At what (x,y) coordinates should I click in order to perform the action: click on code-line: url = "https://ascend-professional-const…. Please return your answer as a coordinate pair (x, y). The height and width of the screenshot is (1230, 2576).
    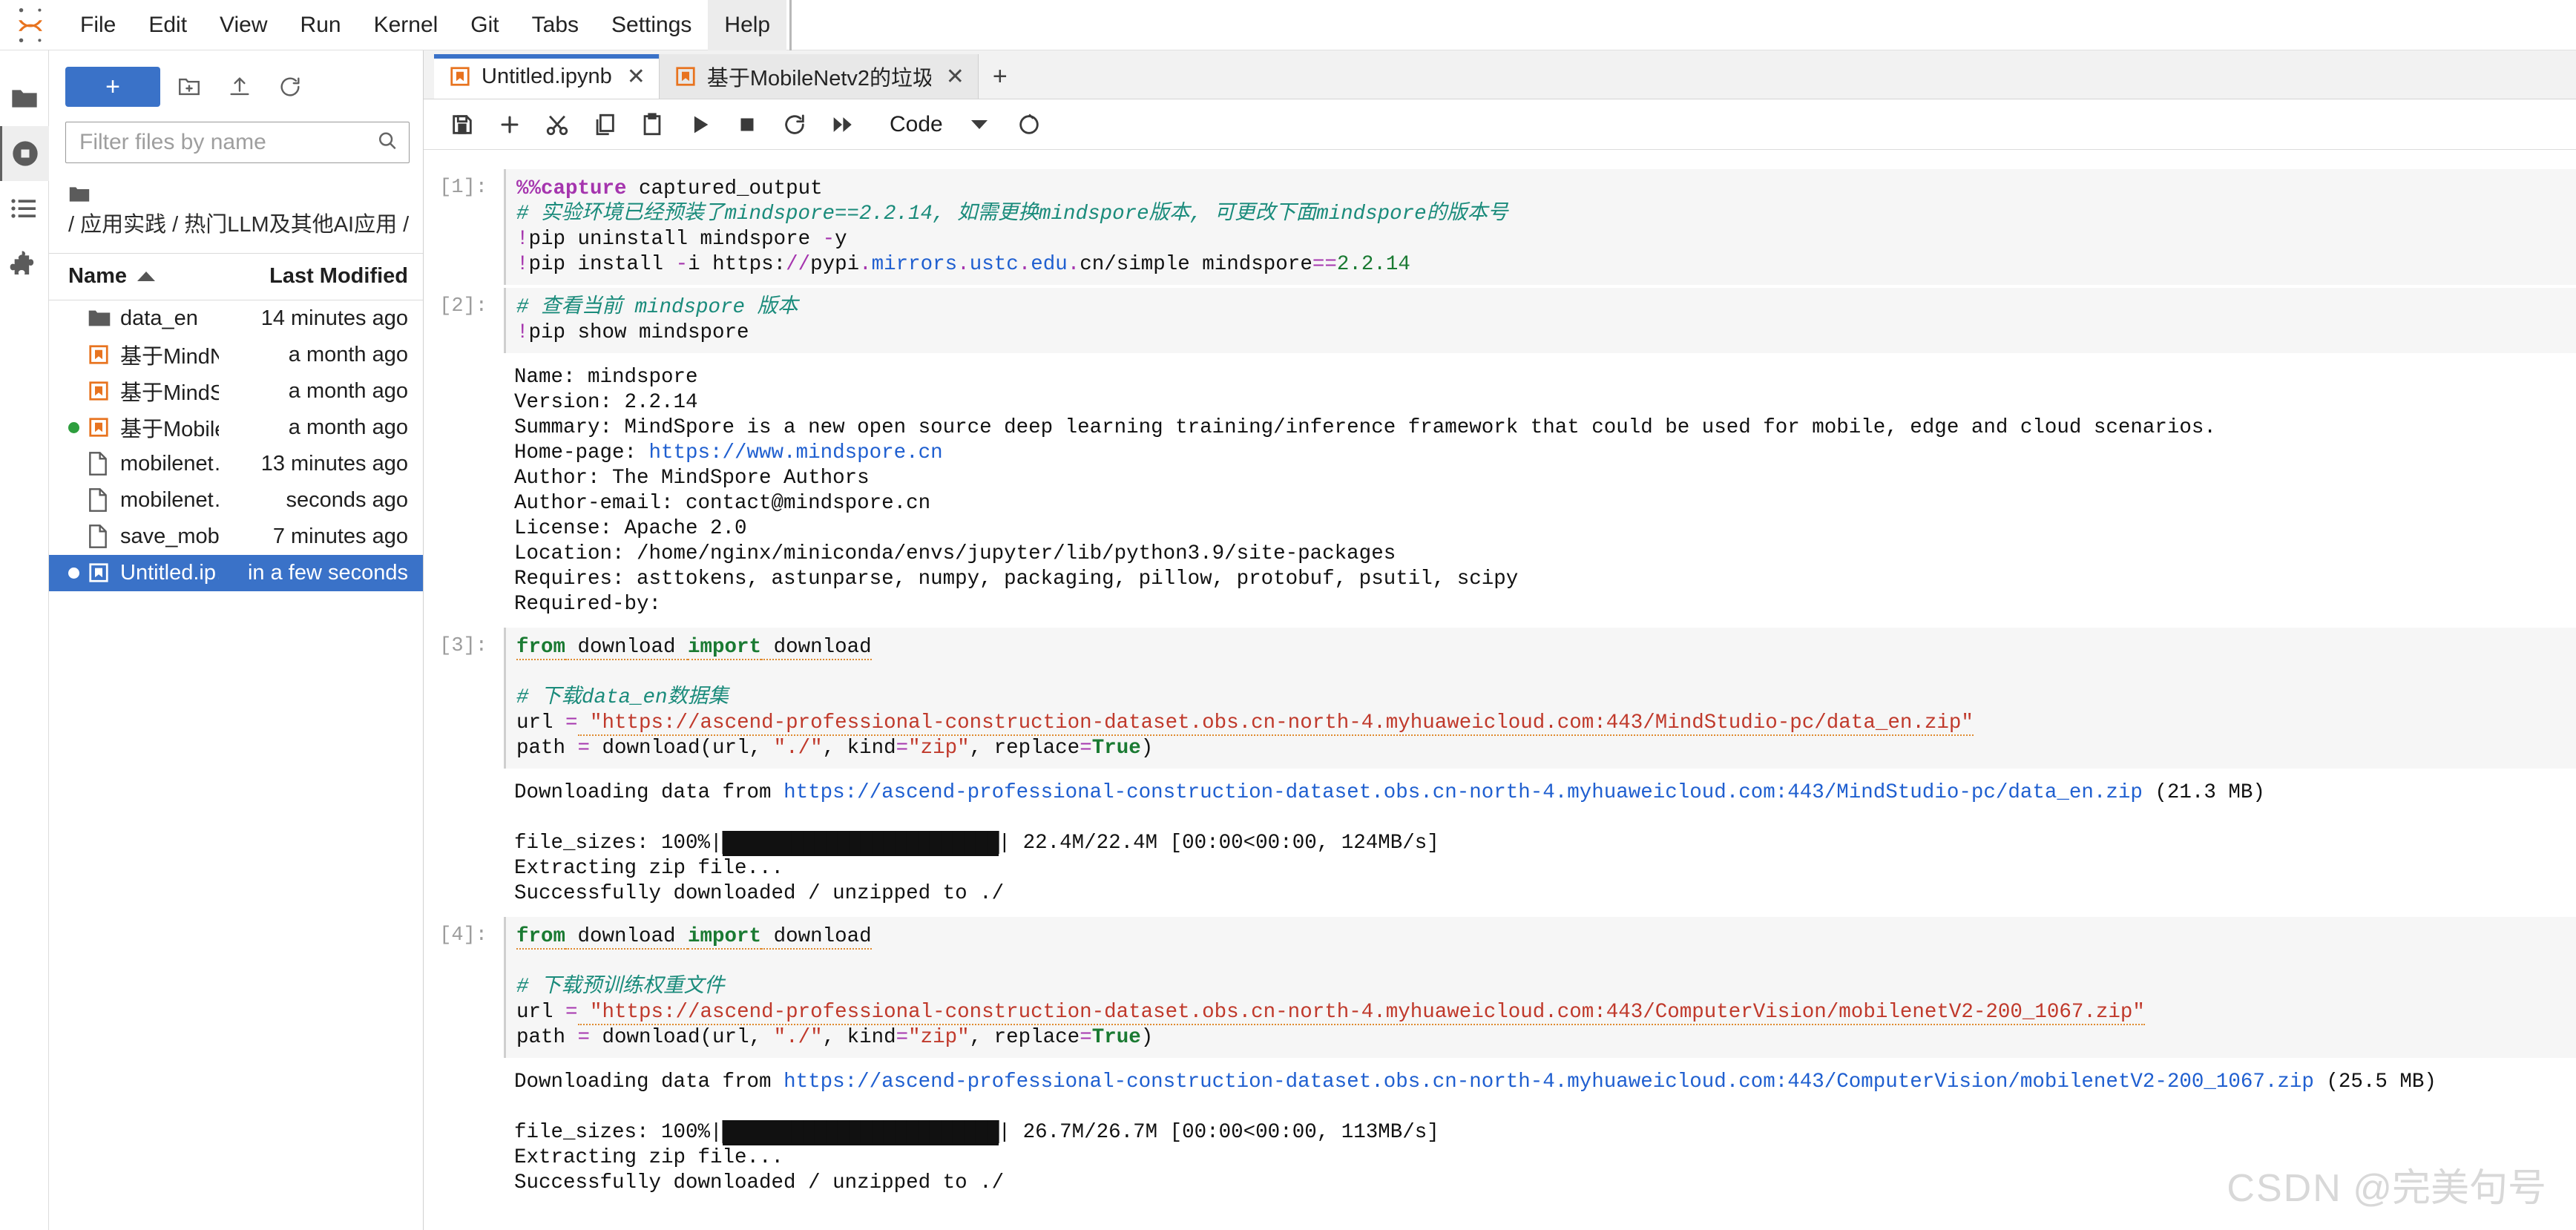
    Looking at the image, I should click on (1546, 723).